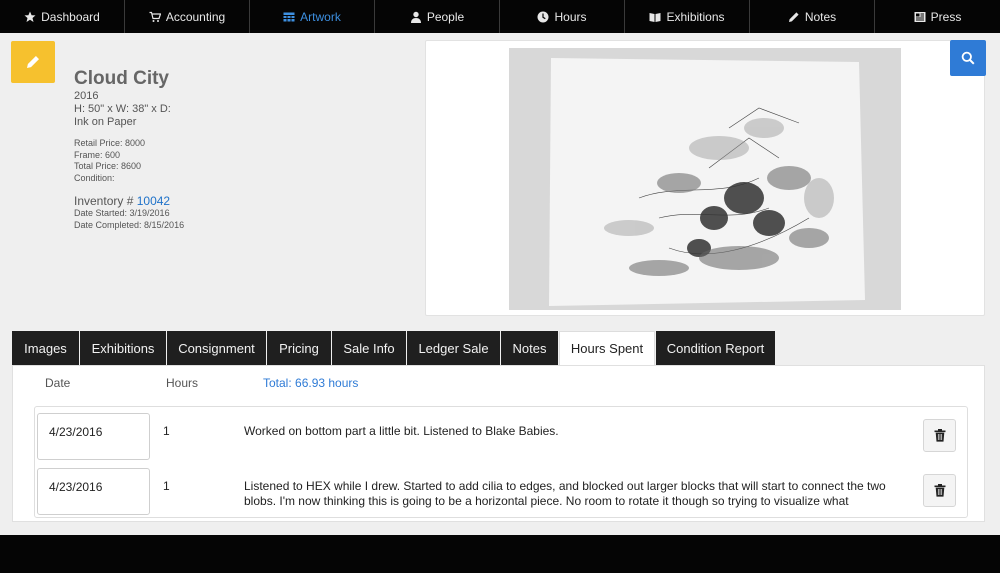 The height and width of the screenshot is (573, 1000). Describe the element at coordinates (820, 16) in the screenshot. I see `nav-label: Notes` at that location.